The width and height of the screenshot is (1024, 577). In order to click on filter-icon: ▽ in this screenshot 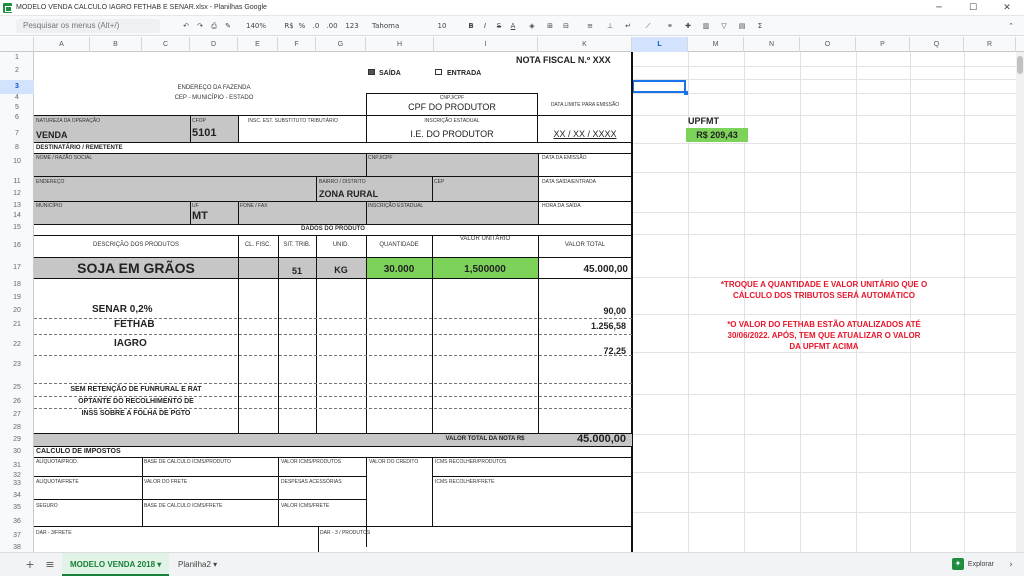, I will do `click(724, 26)`.